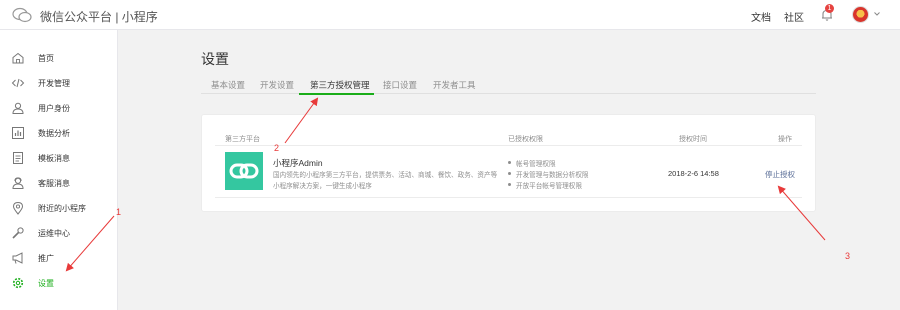 The image size is (900, 310). Describe the element at coordinates (848, 256) in the screenshot. I see `annotation-label-3: 3` at that location.